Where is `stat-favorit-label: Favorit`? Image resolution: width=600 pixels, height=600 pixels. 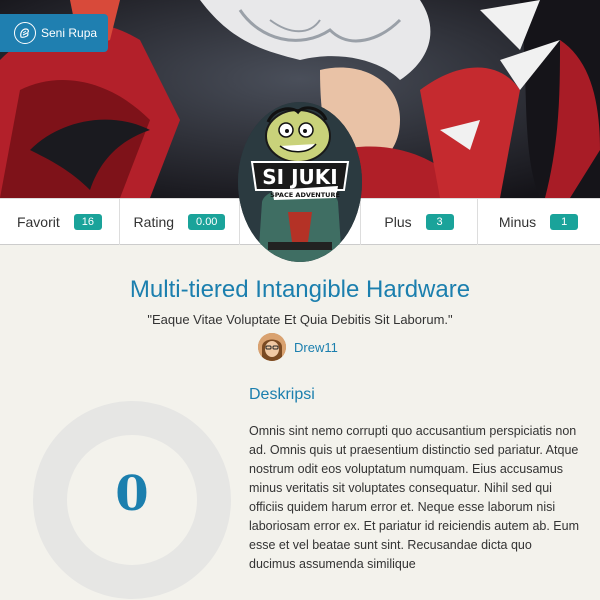 stat-favorit-label: Favorit is located at coordinates (38, 222).